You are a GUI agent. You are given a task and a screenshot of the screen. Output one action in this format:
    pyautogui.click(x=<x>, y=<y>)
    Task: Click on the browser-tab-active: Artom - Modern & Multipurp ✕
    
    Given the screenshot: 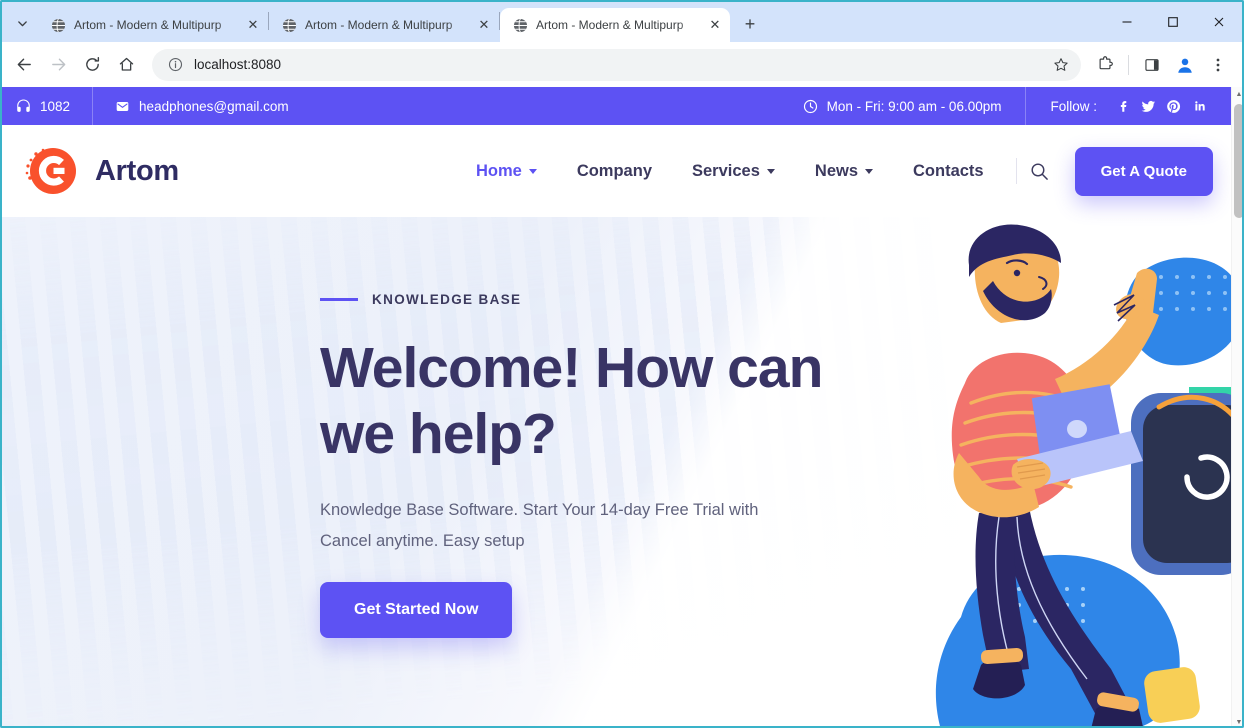 What is the action you would take?
    pyautogui.click(x=615, y=25)
    